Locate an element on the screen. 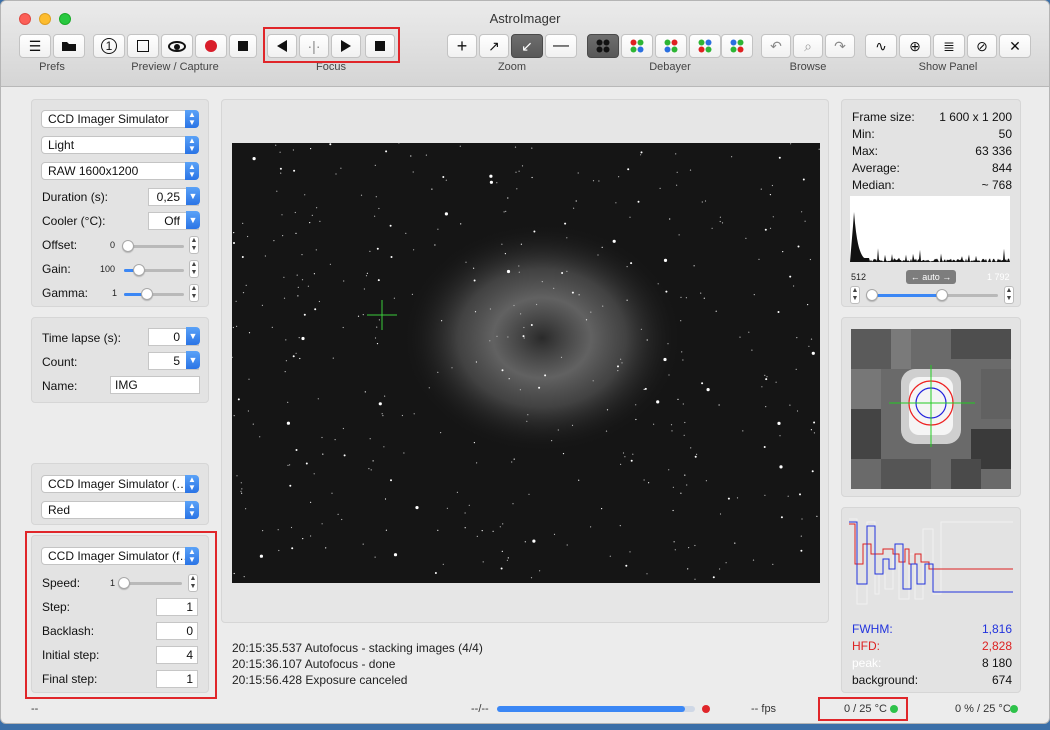  debayer-none-button is located at coordinates (603, 46).